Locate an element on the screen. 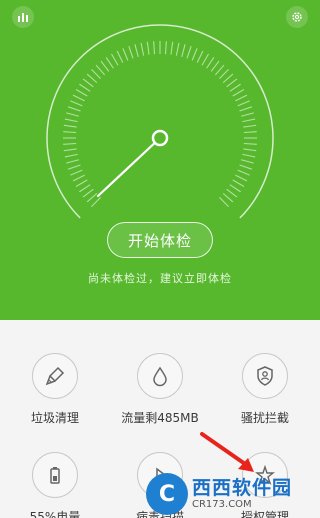  gauge-hub is located at coordinates (160, 138).